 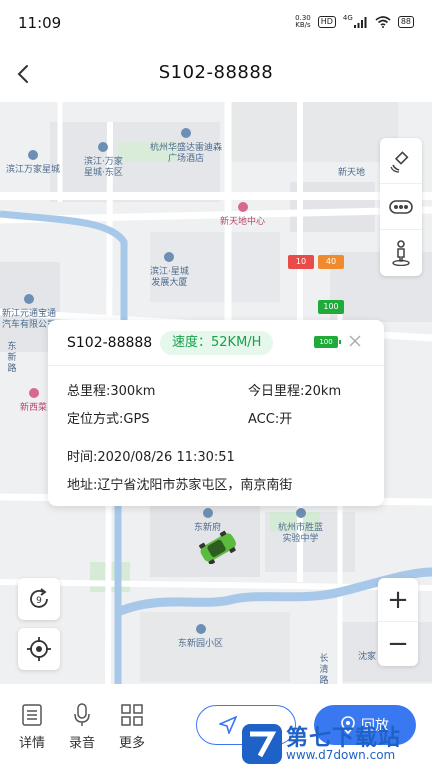 What do you see at coordinates (352, 173) in the screenshot?
I see `poi-xintiandi: 新天地` at bounding box center [352, 173].